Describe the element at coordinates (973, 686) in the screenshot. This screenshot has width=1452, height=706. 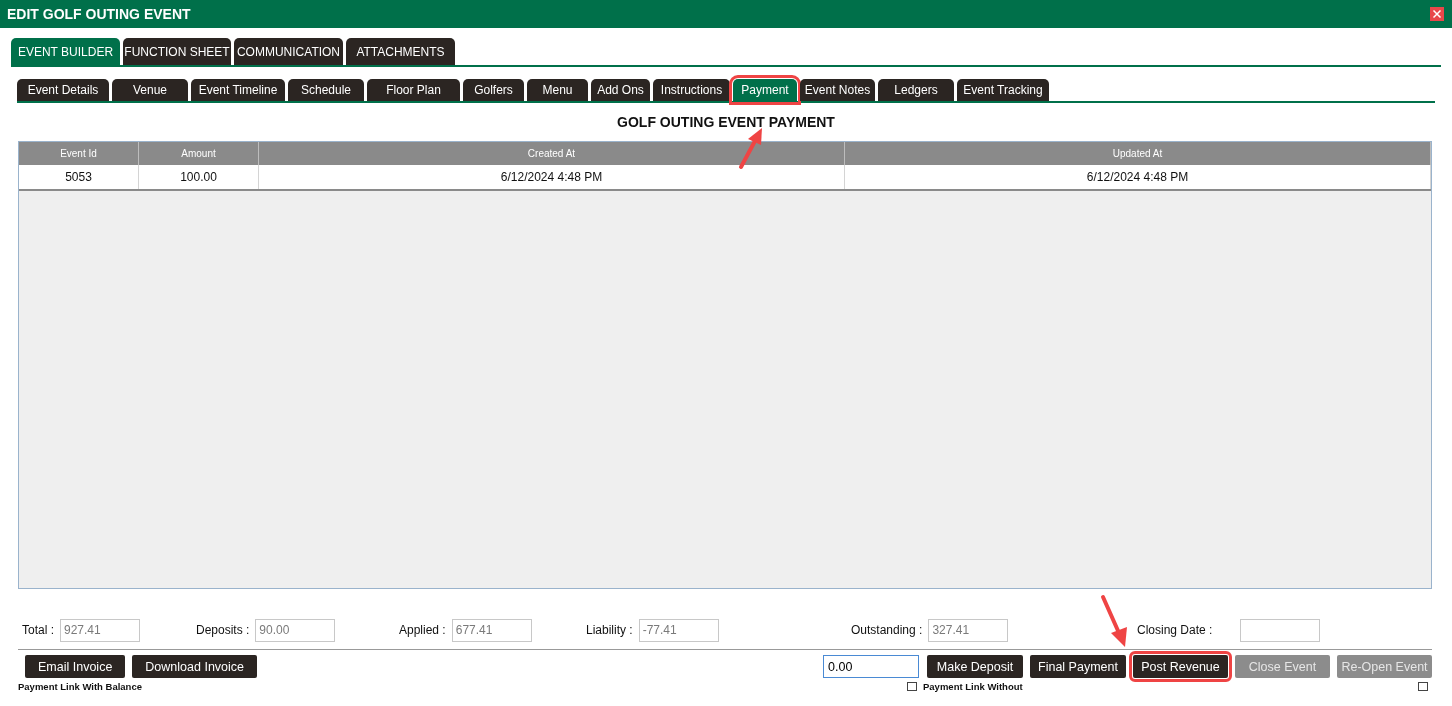
I see `link-label: Payment Link Without` at that location.